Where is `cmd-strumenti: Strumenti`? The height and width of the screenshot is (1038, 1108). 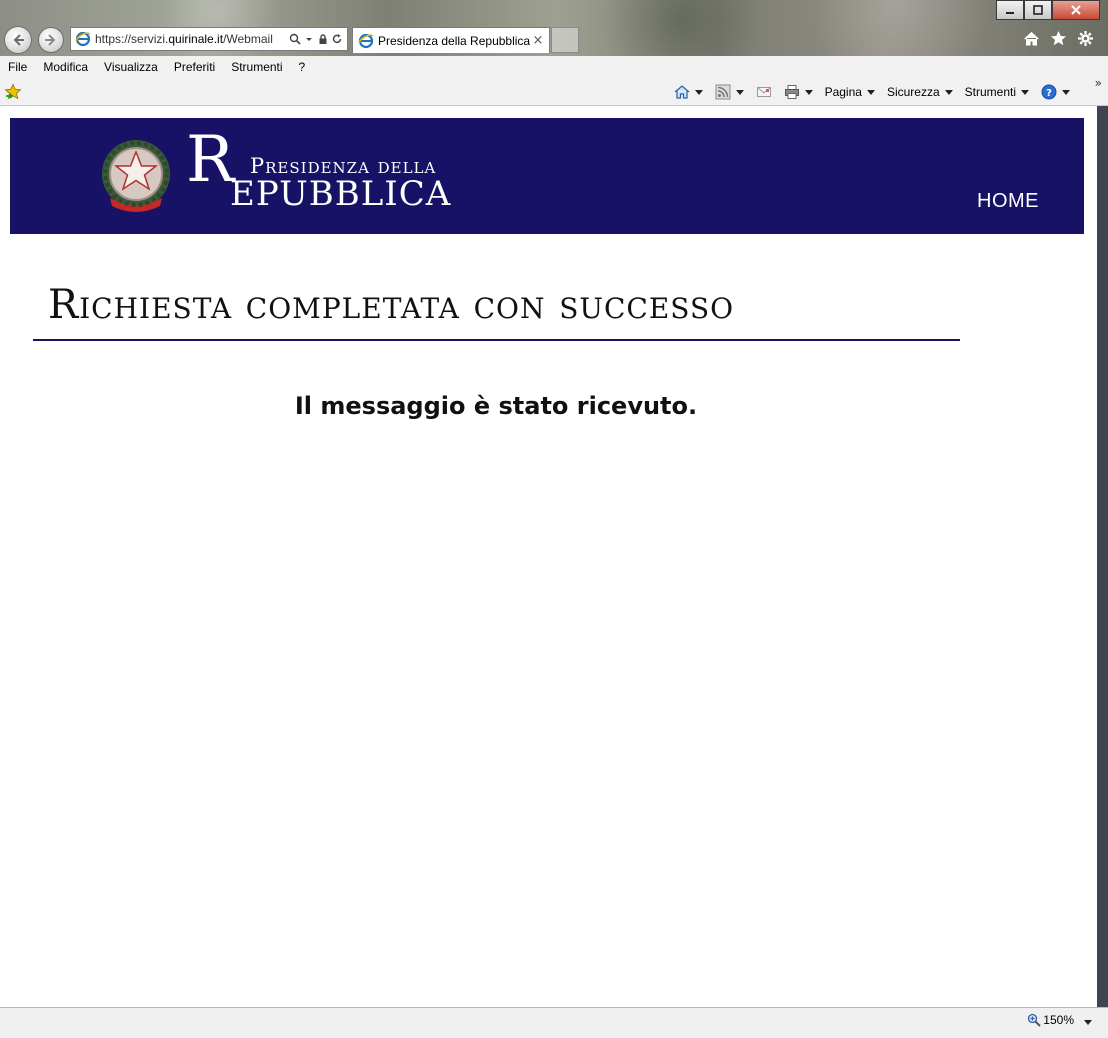
cmd-strumenti: Strumenti is located at coordinates (997, 92).